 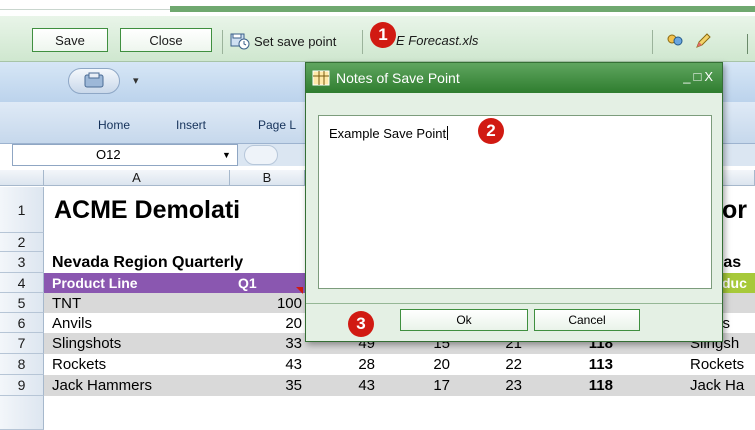 I want to click on top-green-rule, so click(x=462, y=9).